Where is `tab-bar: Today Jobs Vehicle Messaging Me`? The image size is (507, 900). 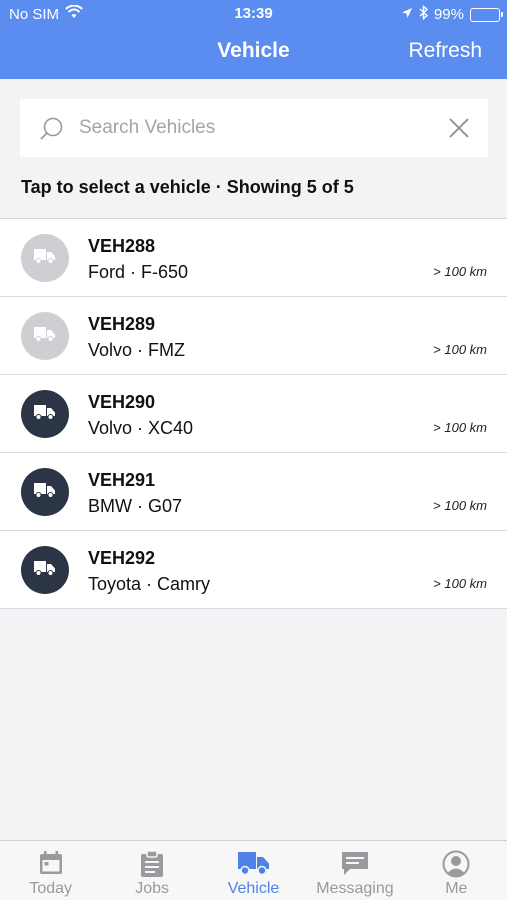 tab-bar: Today Jobs Vehicle Messaging Me is located at coordinates (253, 870).